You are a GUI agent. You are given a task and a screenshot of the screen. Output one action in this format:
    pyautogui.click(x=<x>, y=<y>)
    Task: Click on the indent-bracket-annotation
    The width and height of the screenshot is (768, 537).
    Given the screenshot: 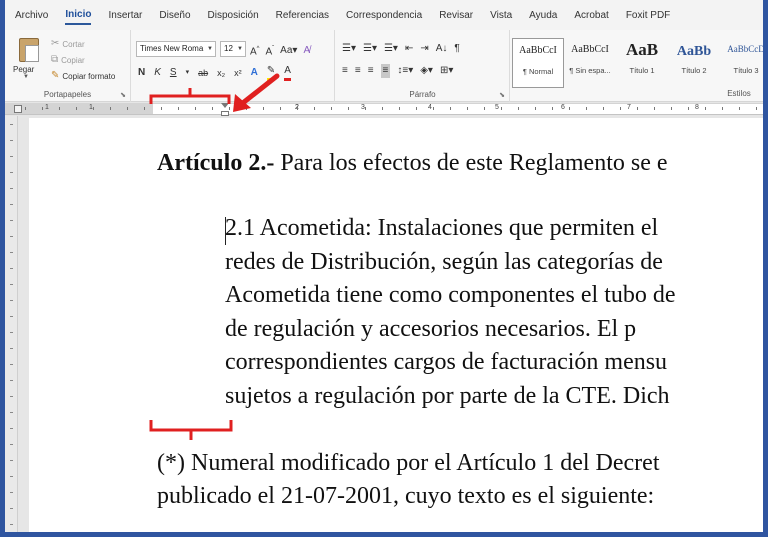 What is the action you would take?
    pyautogui.click(x=191, y=426)
    